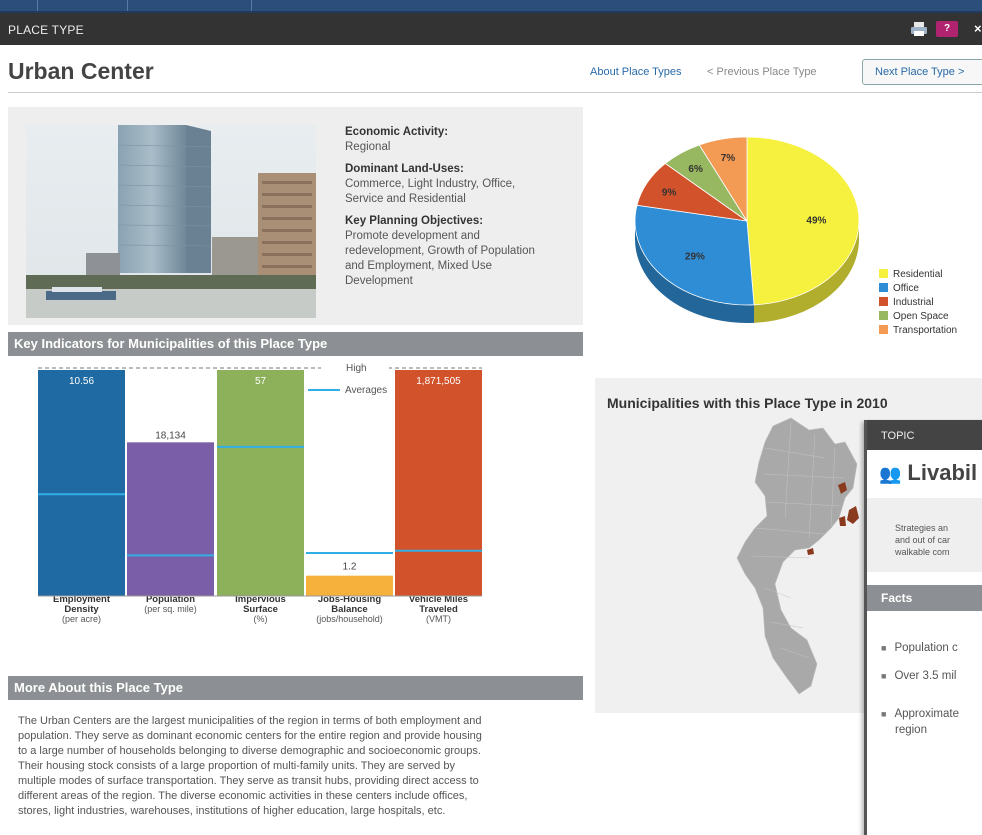  I want to click on legend-label: Open Space, so click(921, 316).